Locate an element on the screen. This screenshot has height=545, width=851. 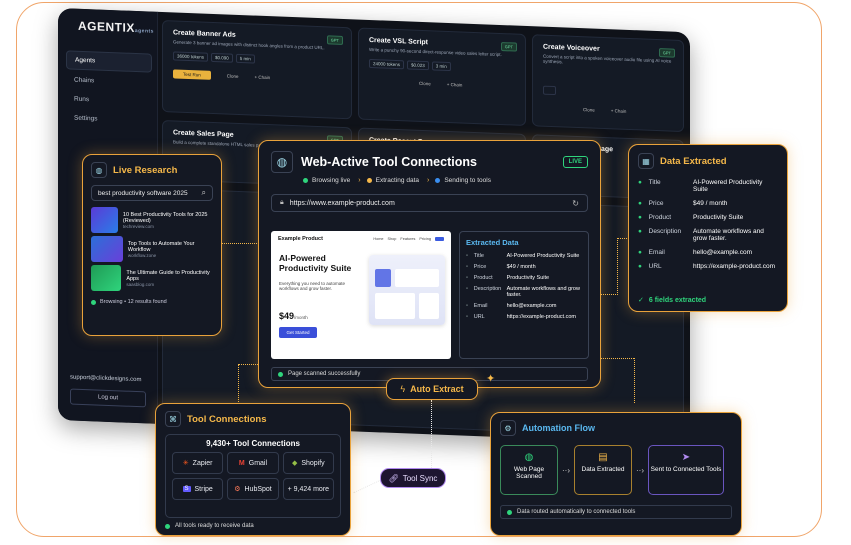
extracted-row: ▫ Email hello@example.com is located at coordinates (524, 306).